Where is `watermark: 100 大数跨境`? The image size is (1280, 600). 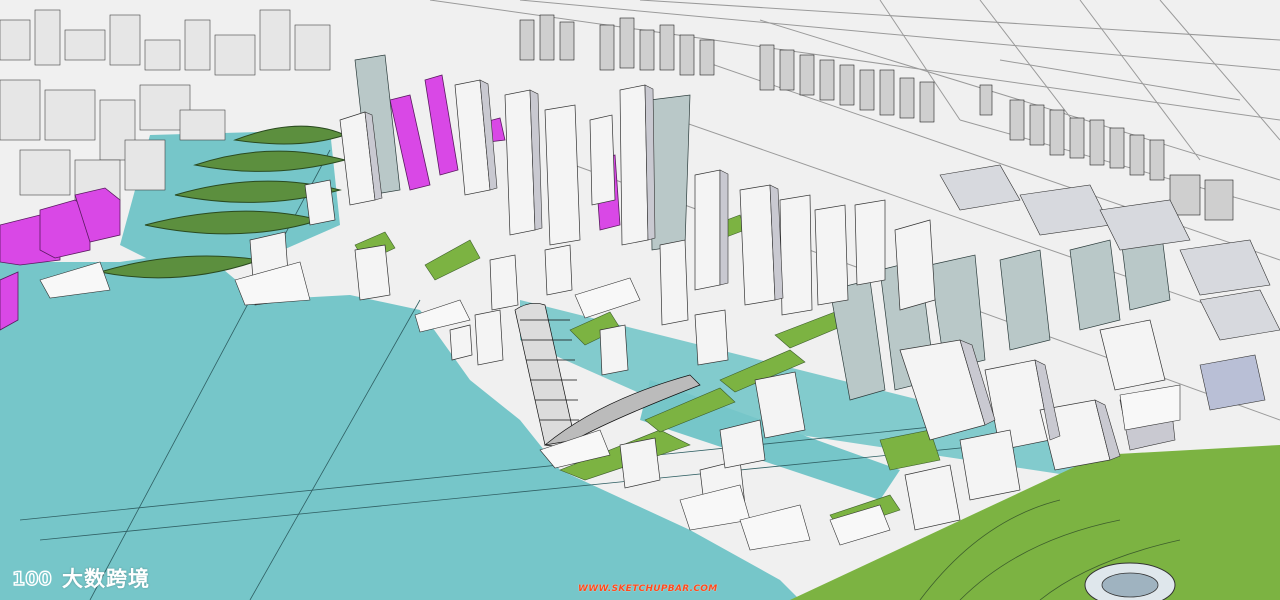 watermark: 100 大数跨境 is located at coordinates (80, 578).